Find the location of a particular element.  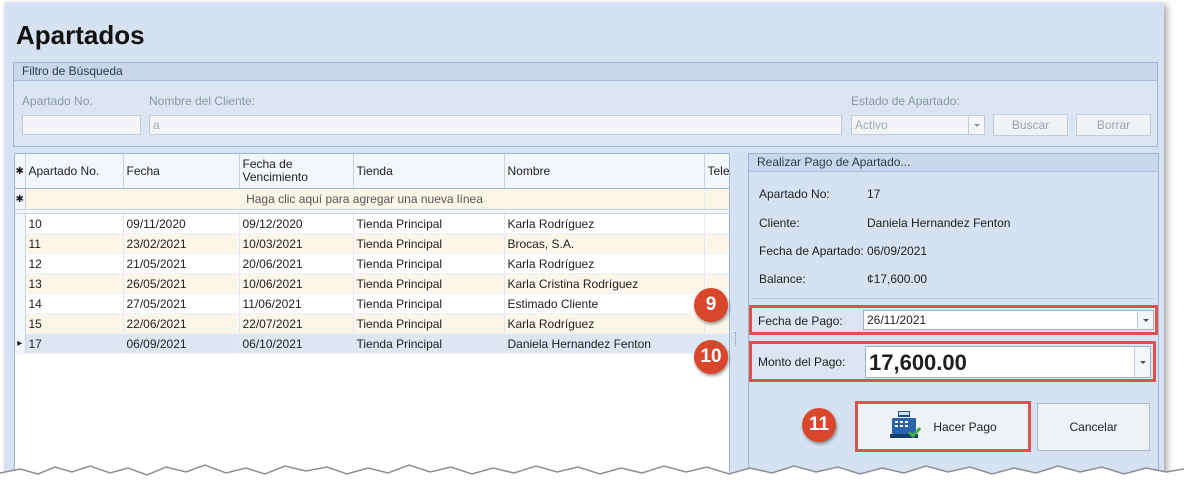

fecha-pago-input: 26/11/2021 is located at coordinates (1008, 320).